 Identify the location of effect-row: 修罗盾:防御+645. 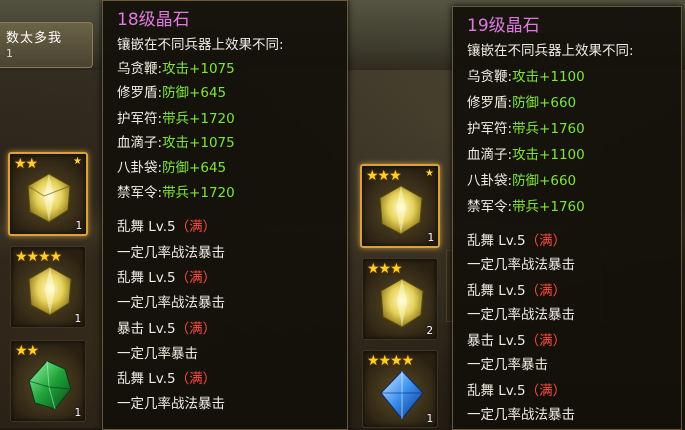
(171, 91).